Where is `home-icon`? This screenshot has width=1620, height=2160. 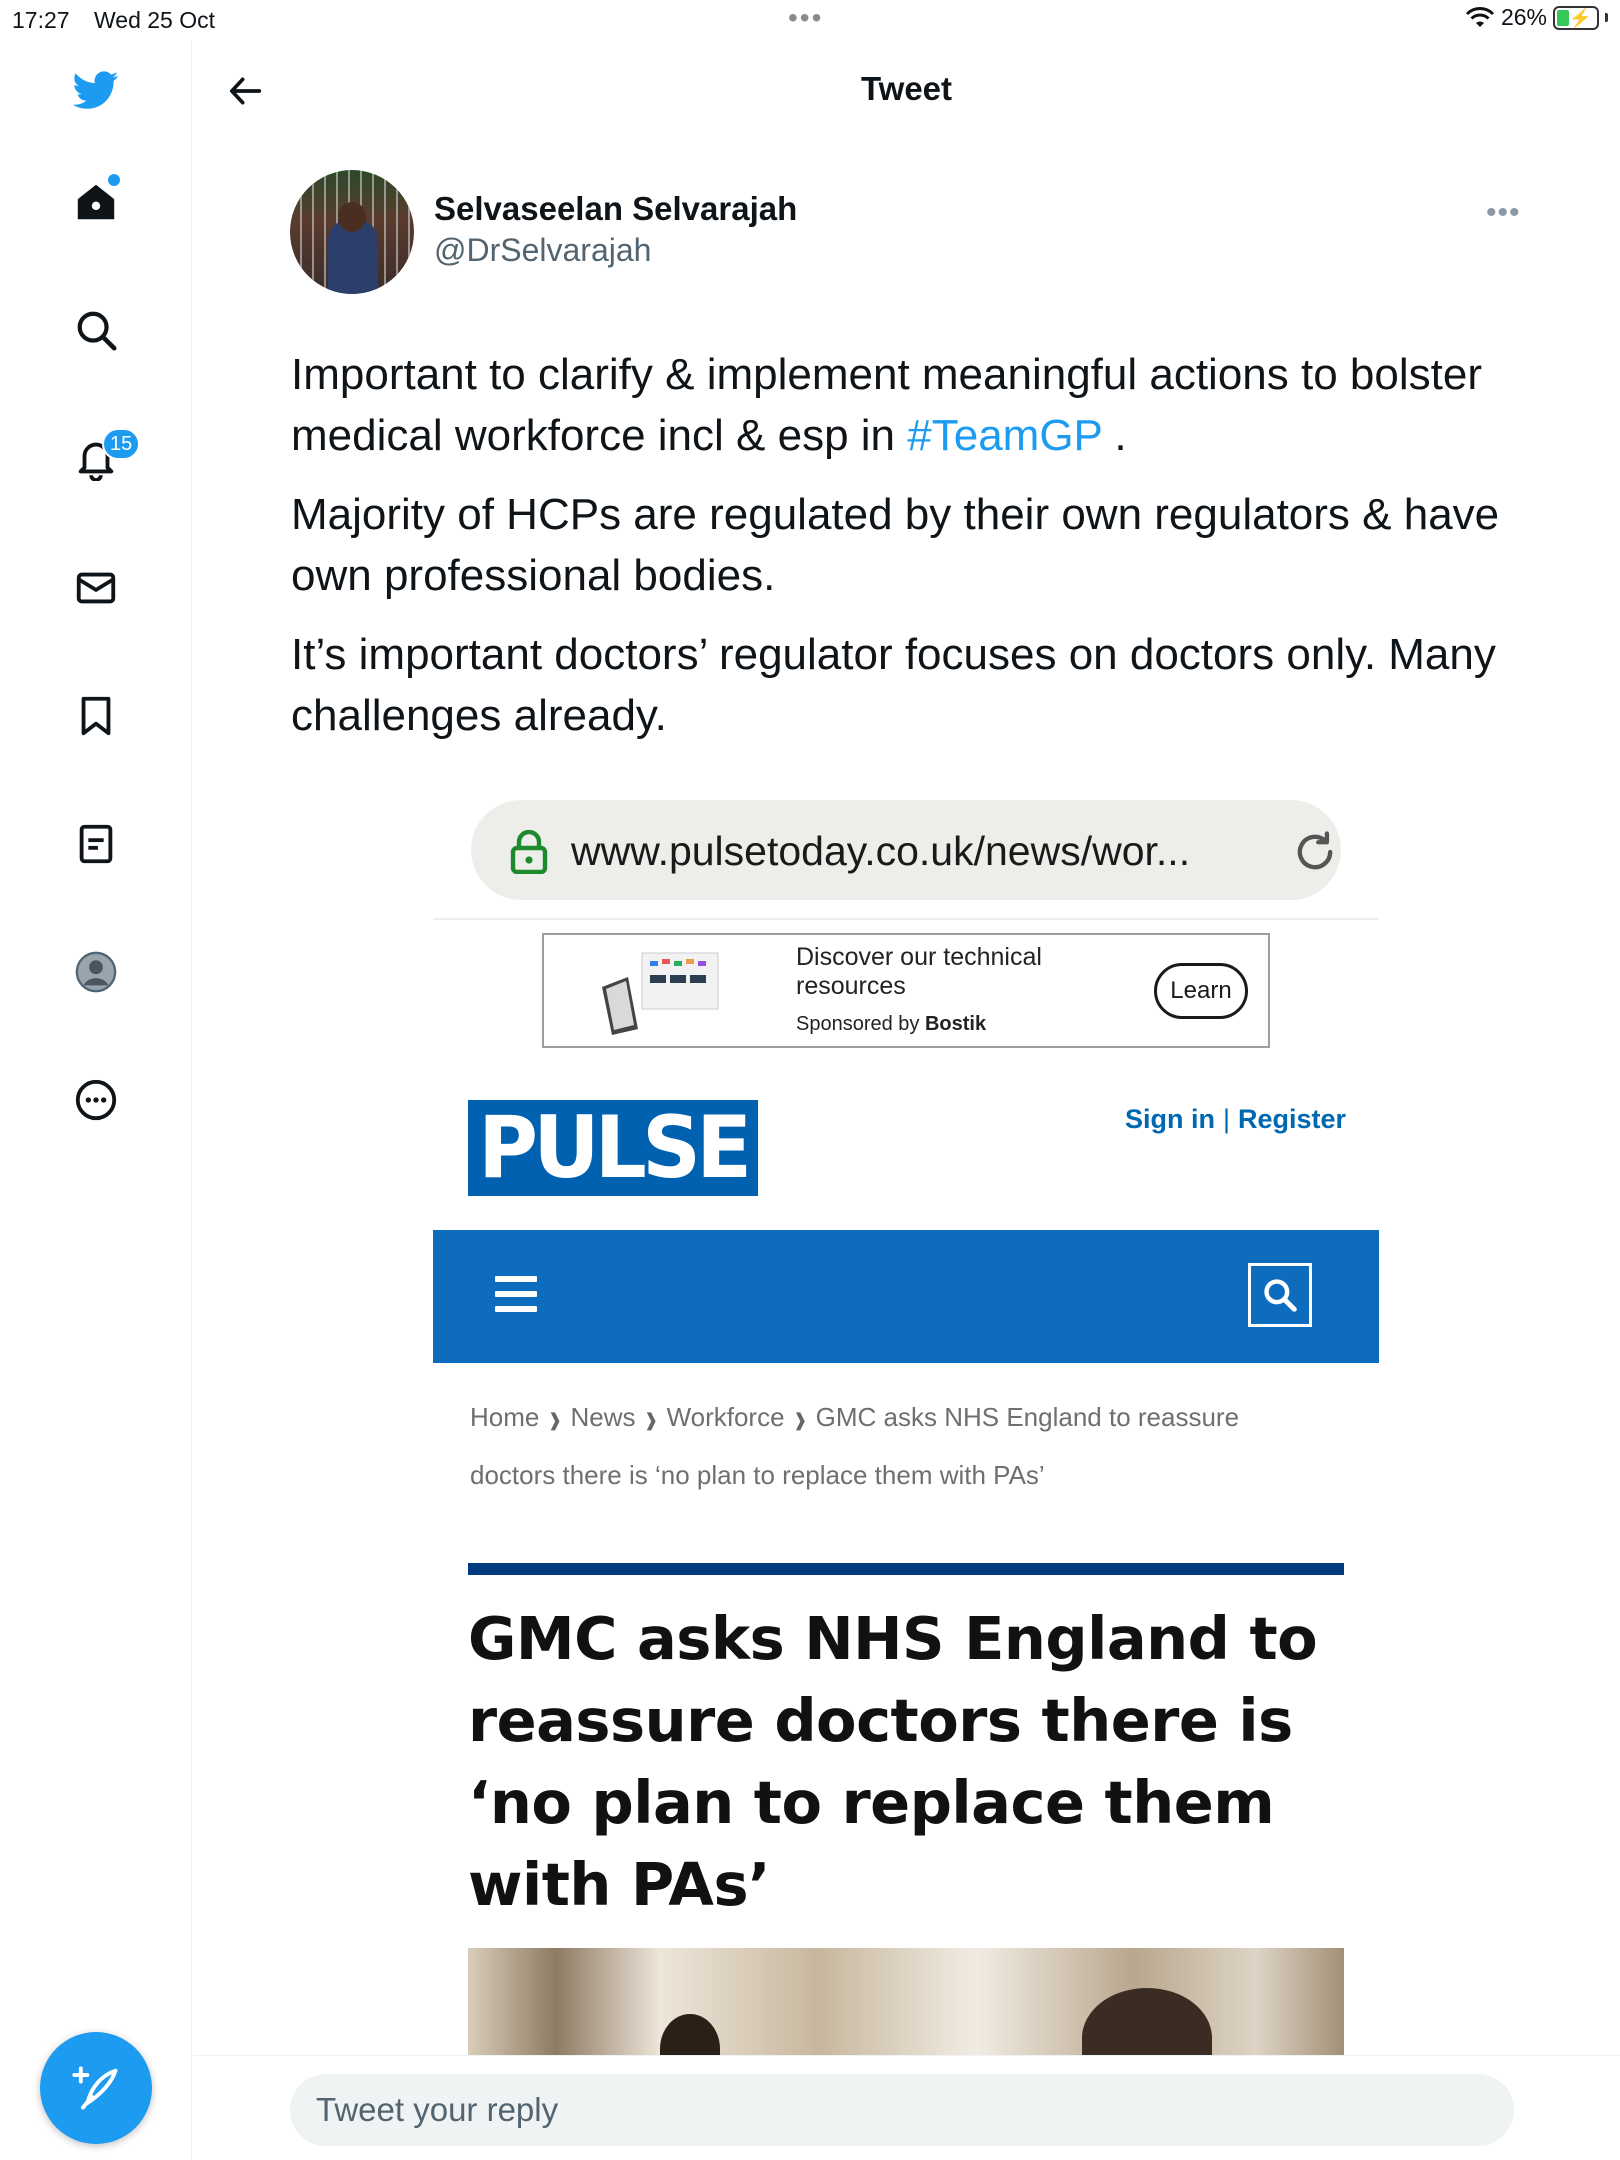
home-icon is located at coordinates (96, 202).